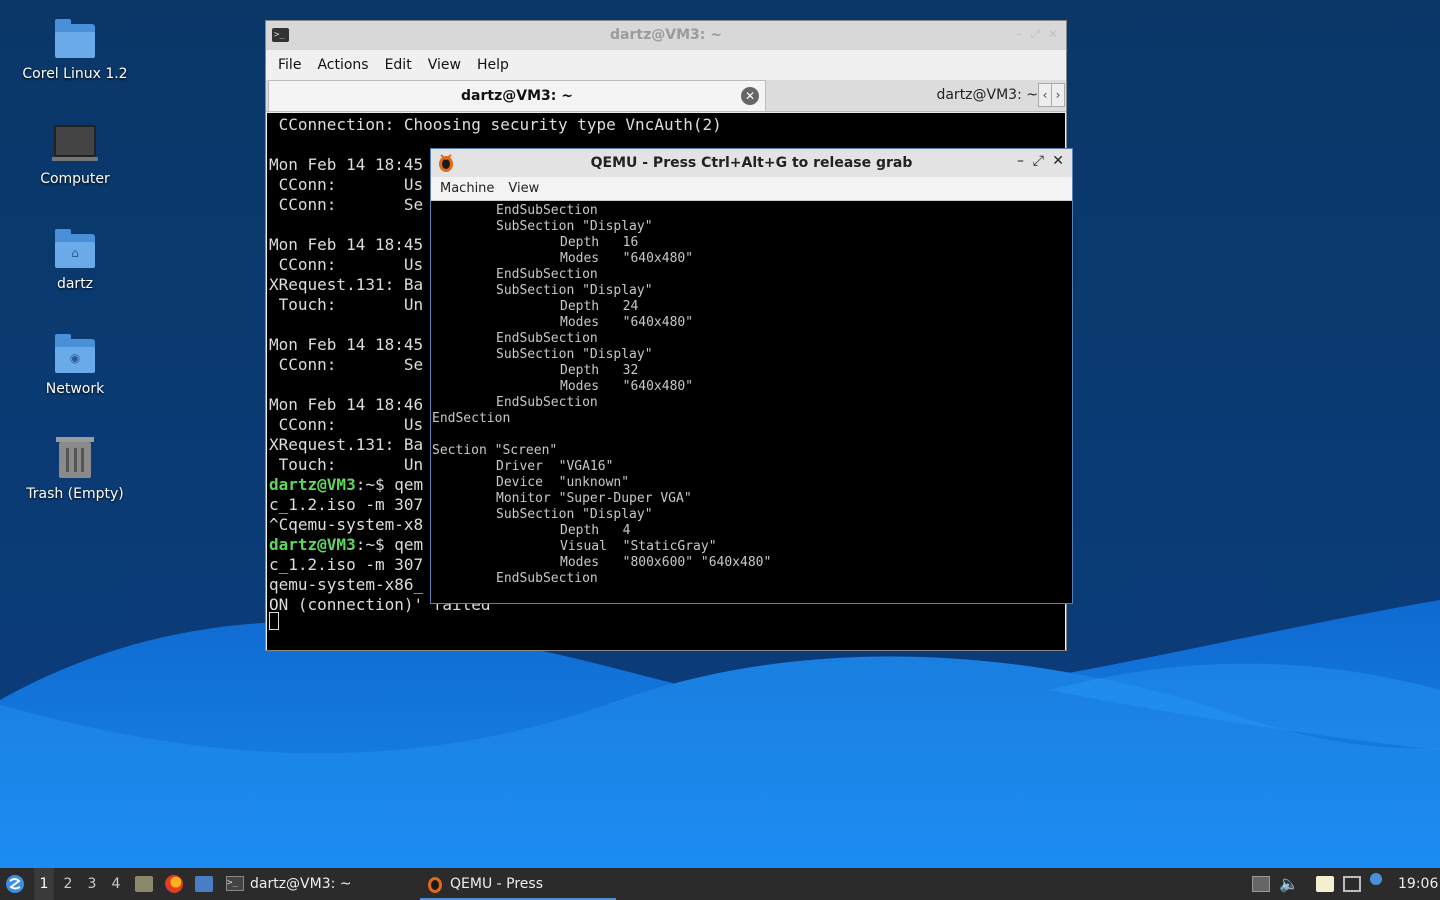 The width and height of the screenshot is (1440, 900). I want to click on clipboard-icon, so click(1325, 884).